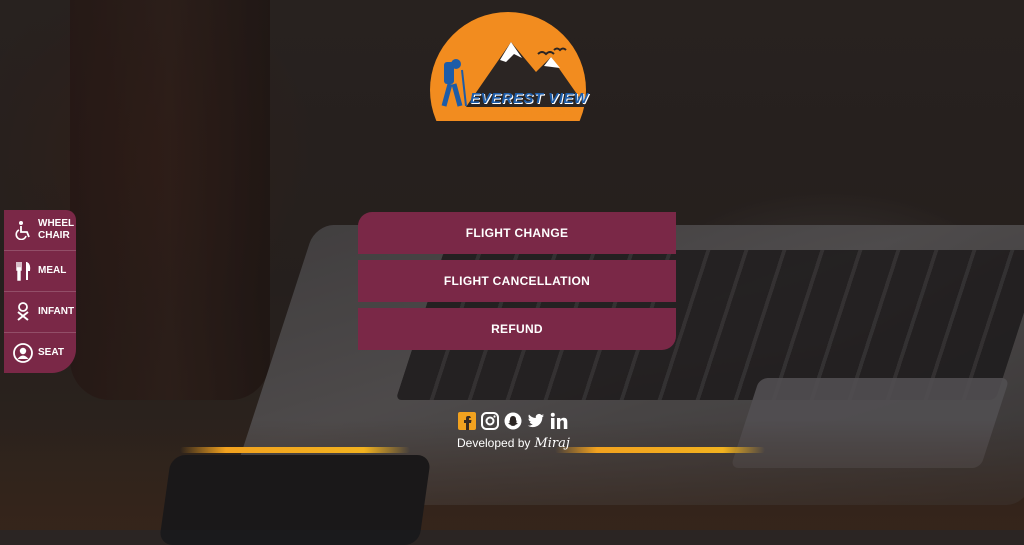 The width and height of the screenshot is (1024, 545). Describe the element at coordinates (494, 443) in the screenshot. I see `developed-by-text: Developed by` at that location.